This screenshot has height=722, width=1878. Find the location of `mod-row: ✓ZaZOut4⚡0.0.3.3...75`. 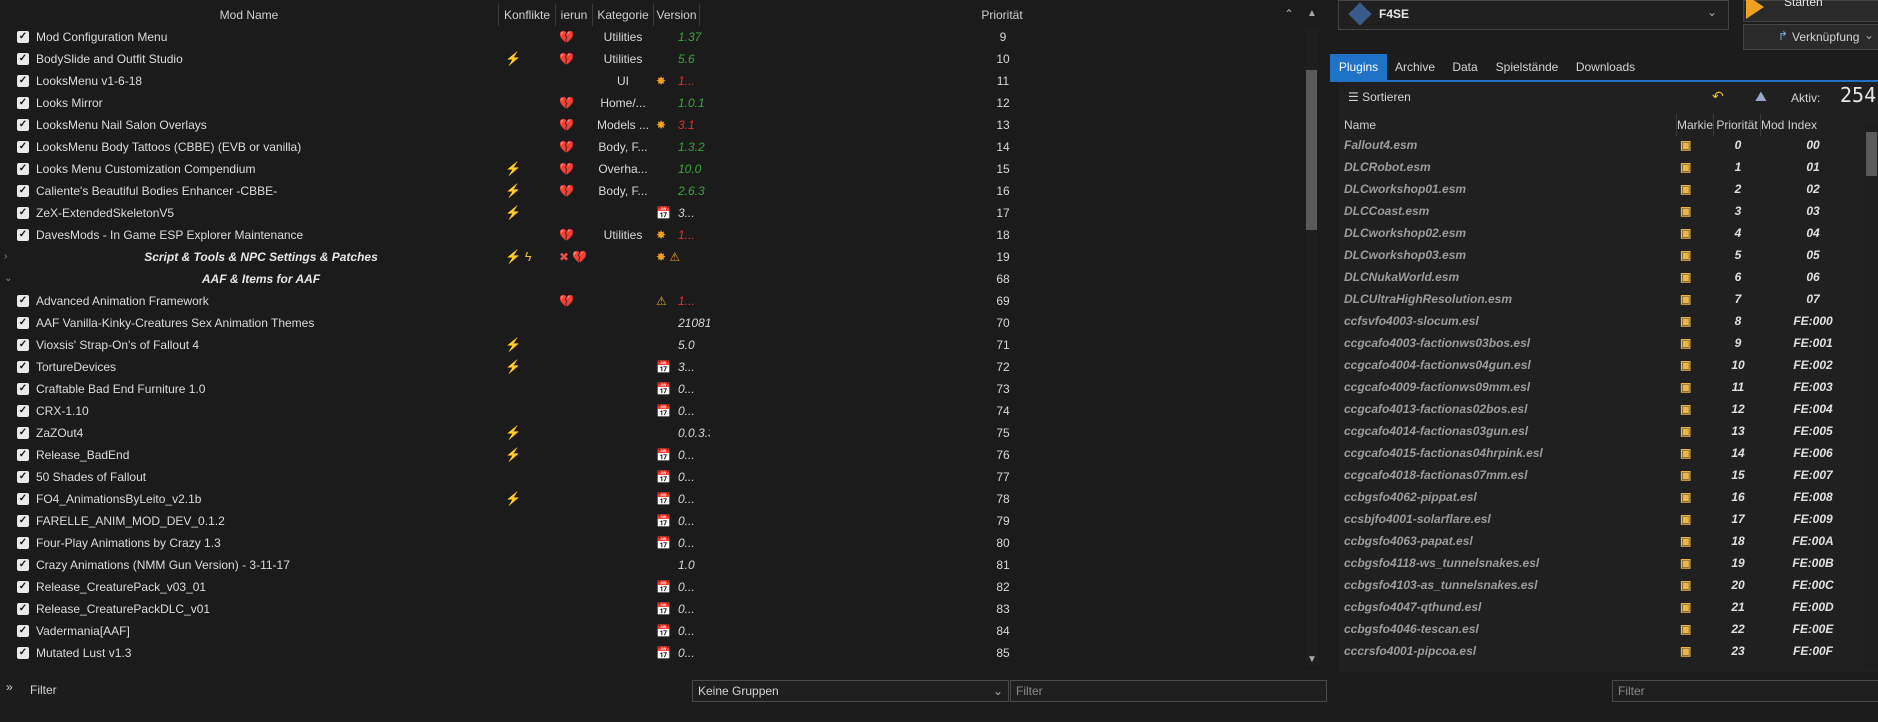

mod-row: ✓ZaZOut4⚡0.0.3.3...75 is located at coordinates (652, 433).